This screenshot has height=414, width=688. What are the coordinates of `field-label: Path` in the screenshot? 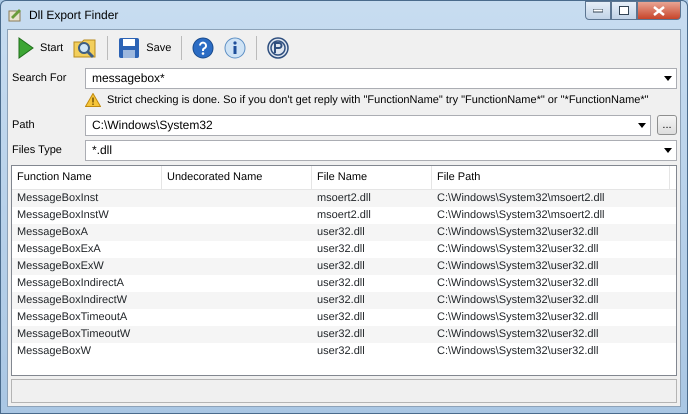 It's located at (23, 125).